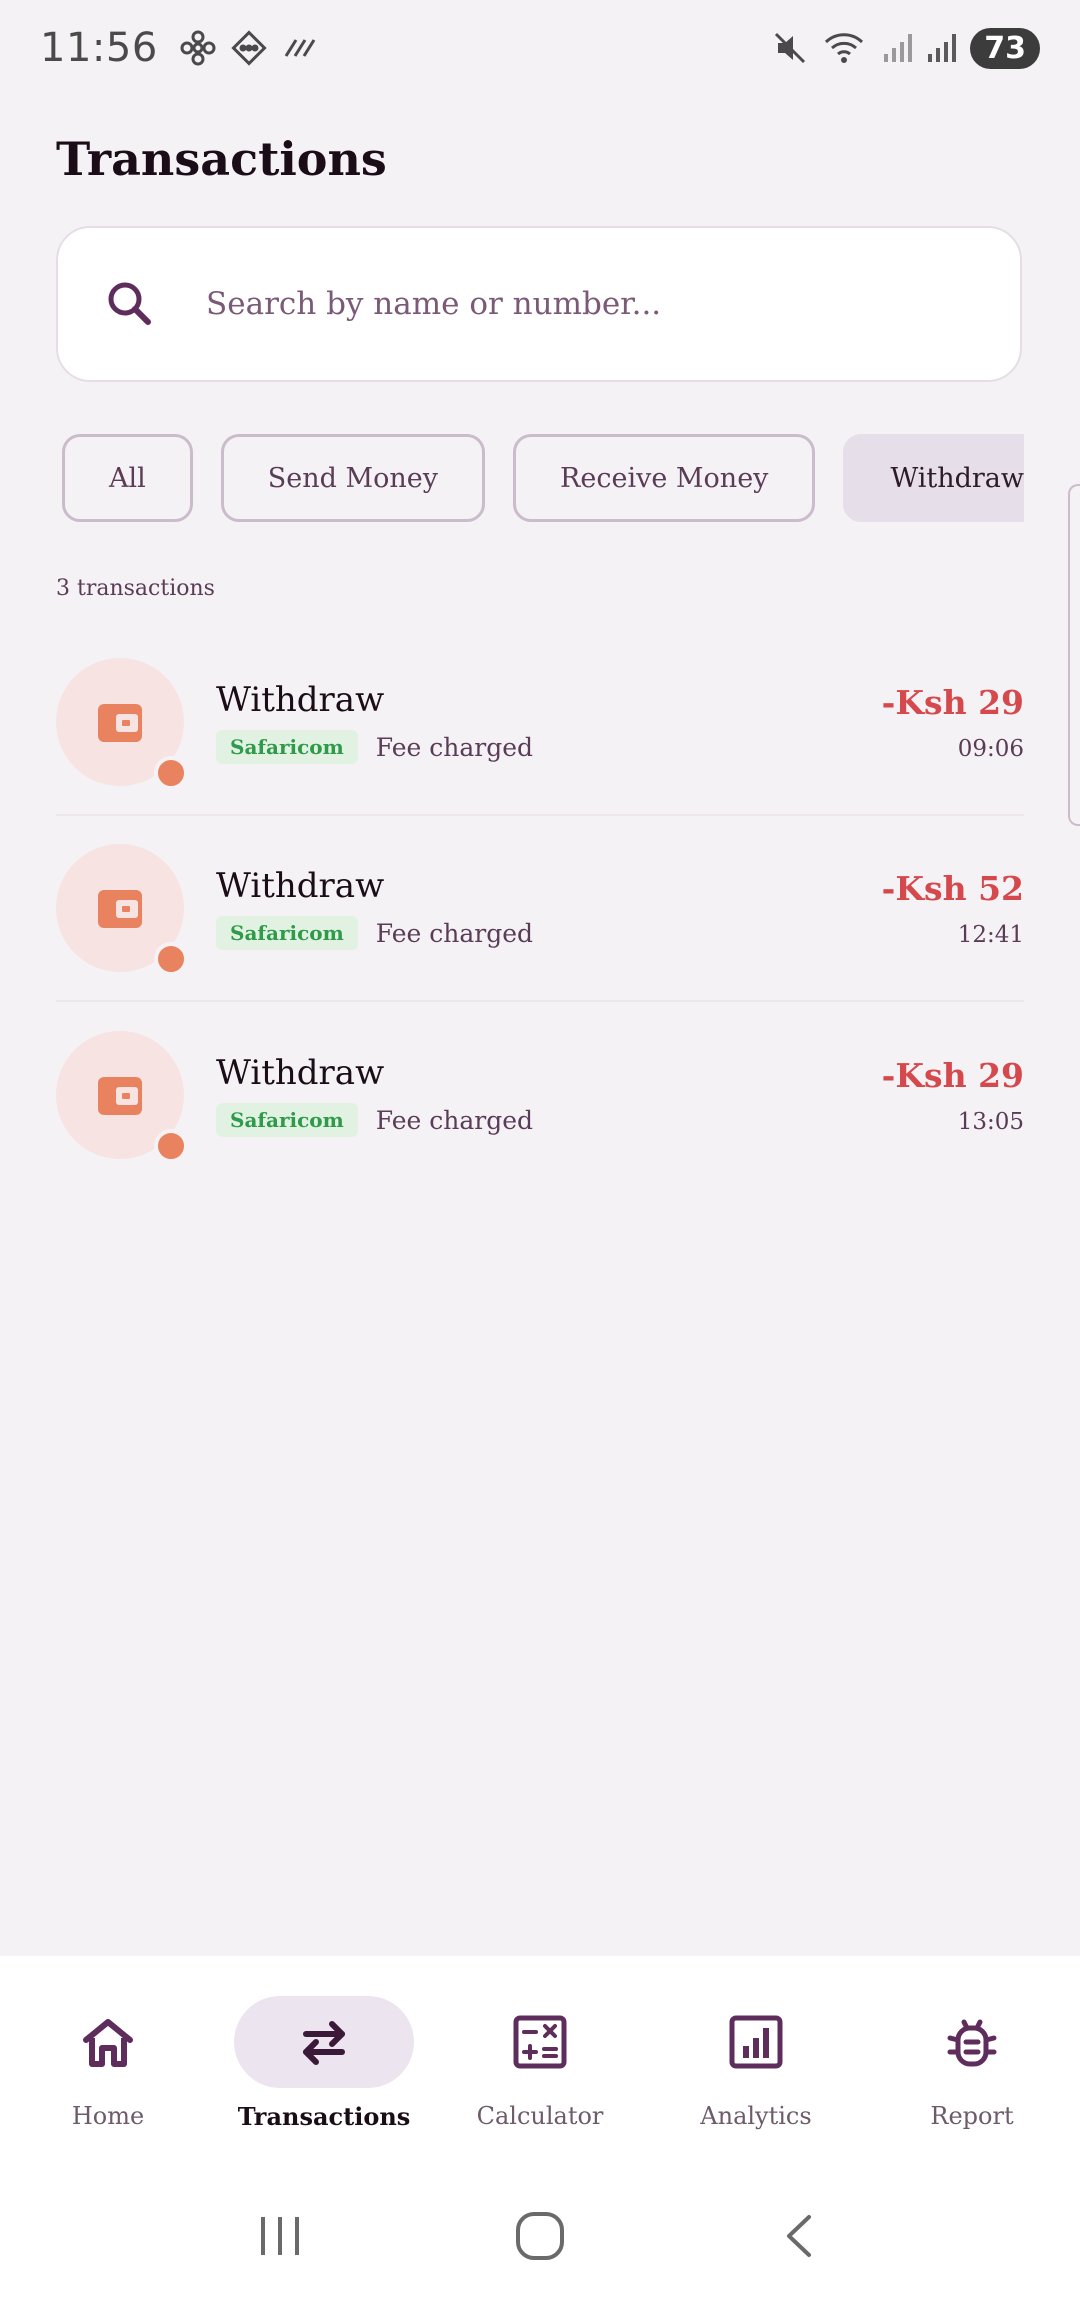 The width and height of the screenshot is (1080, 2316). What do you see at coordinates (990, 1121) in the screenshot?
I see `transaction-time: 13:05` at bounding box center [990, 1121].